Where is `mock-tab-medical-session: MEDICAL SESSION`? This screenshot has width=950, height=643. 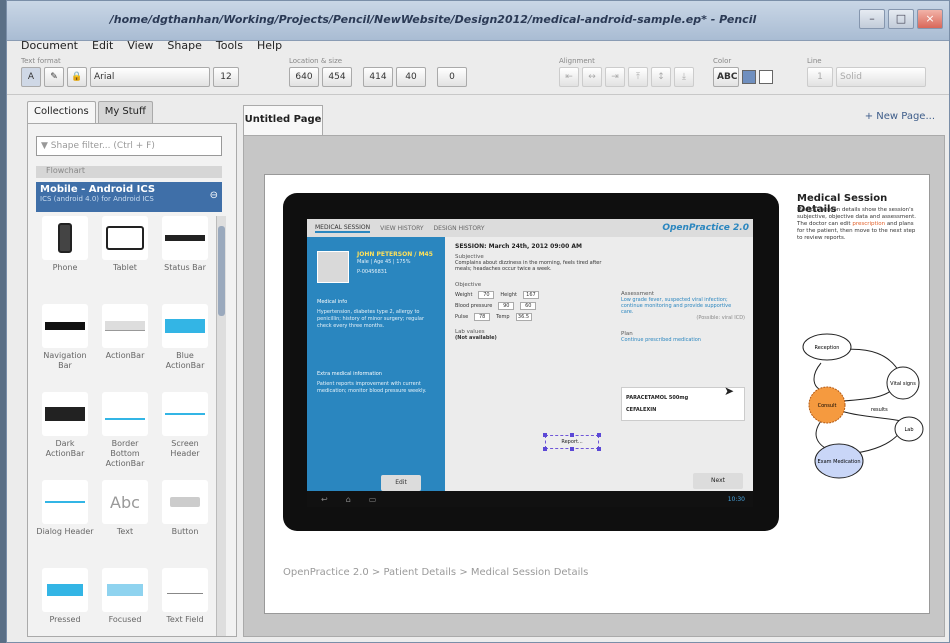
mock-tab-medical-session: MEDICAL SESSION is located at coordinates (343, 228).